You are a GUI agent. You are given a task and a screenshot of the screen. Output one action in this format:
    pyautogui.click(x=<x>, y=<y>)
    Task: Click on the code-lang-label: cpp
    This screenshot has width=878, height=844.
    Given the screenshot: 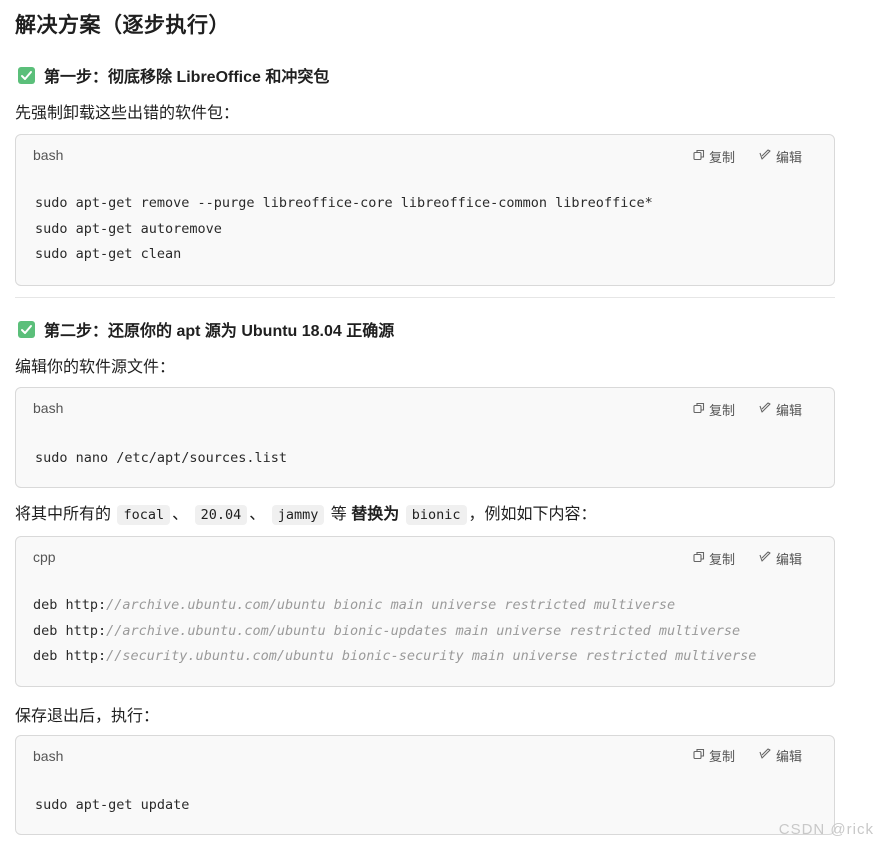 What is the action you would take?
    pyautogui.click(x=44, y=557)
    